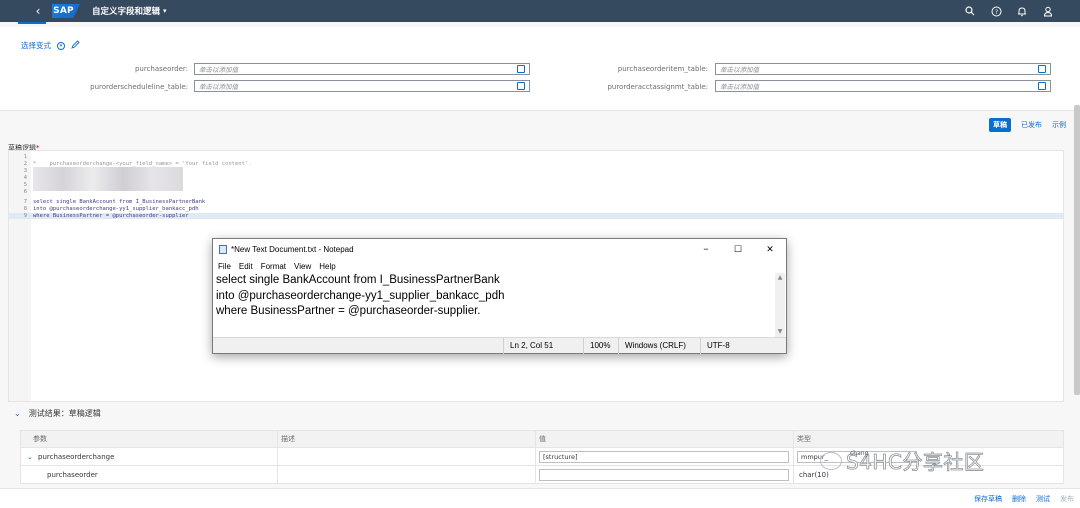 This screenshot has width=1080, height=508. Describe the element at coordinates (1019, 499) in the screenshot. I see `delete-button: 删除` at that location.